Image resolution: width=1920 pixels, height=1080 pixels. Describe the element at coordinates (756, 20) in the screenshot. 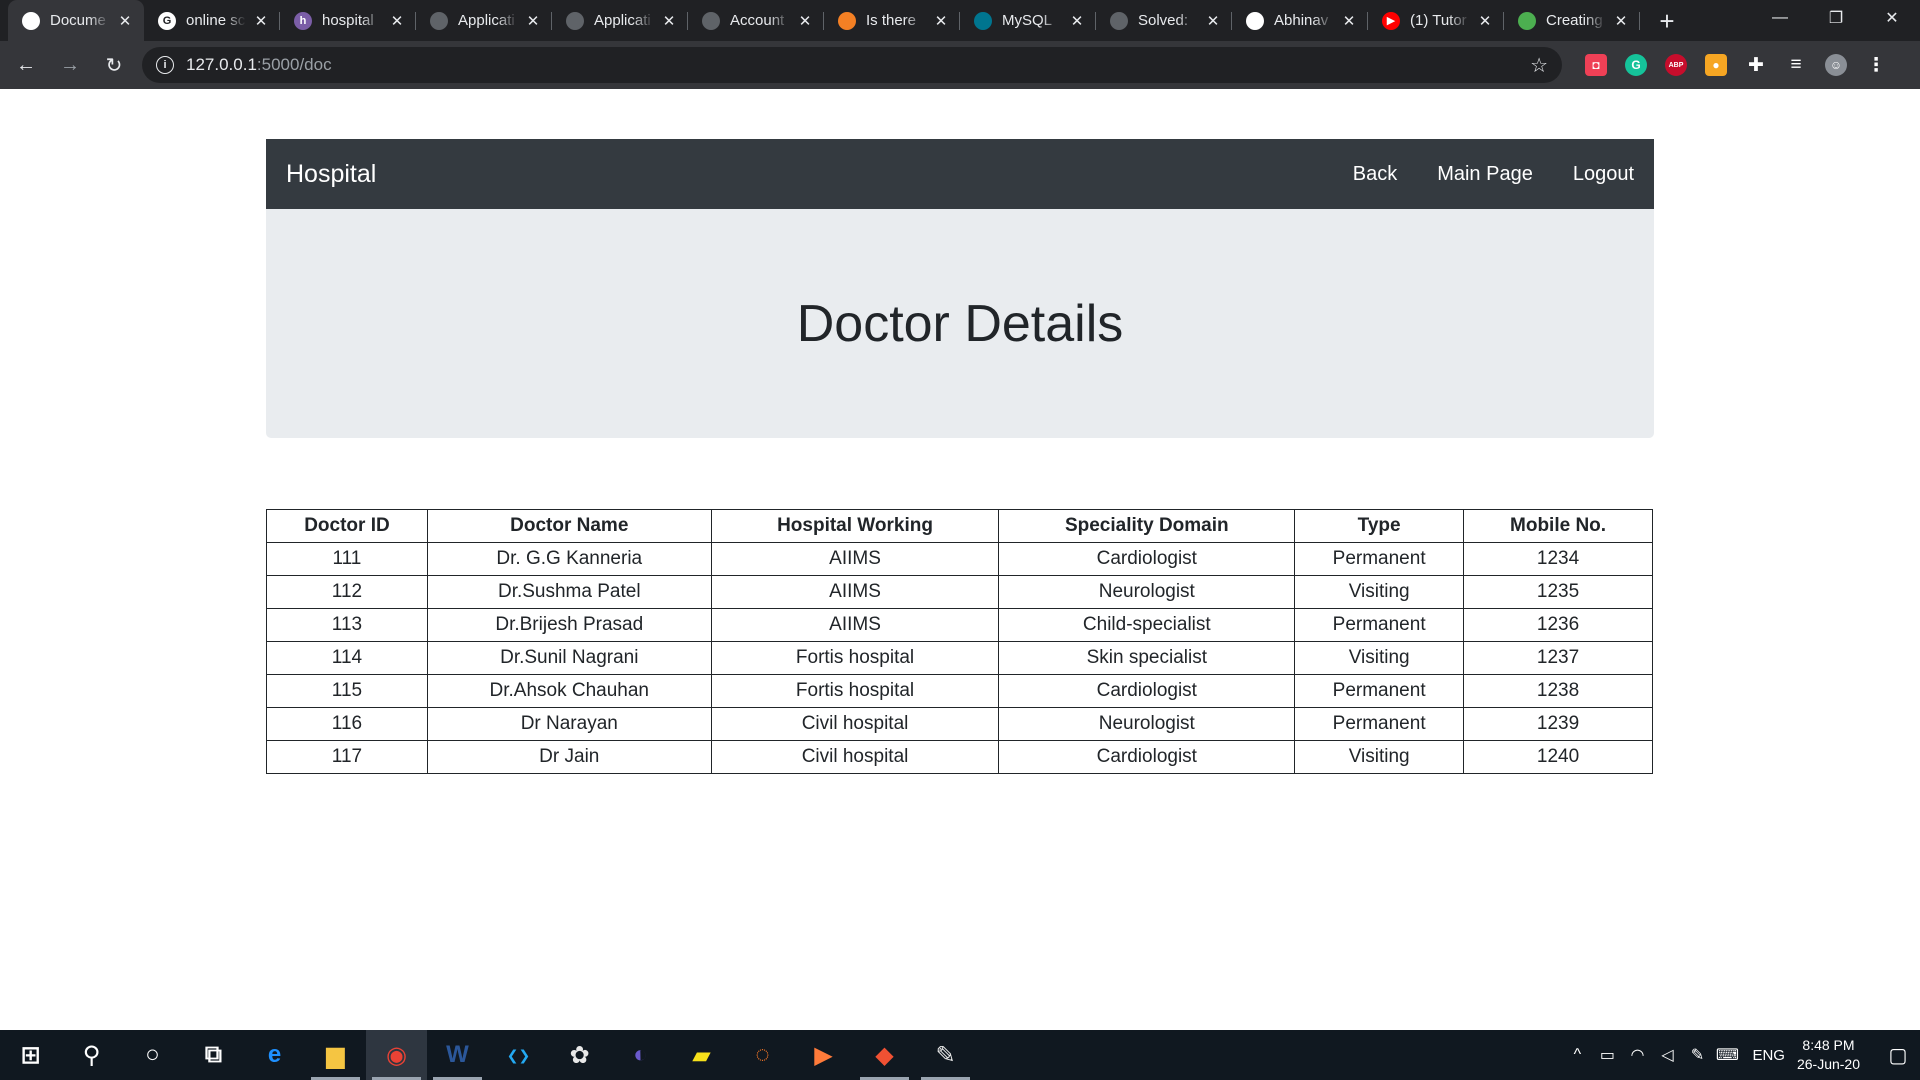

I see `browser-tab: Account ✕` at that location.